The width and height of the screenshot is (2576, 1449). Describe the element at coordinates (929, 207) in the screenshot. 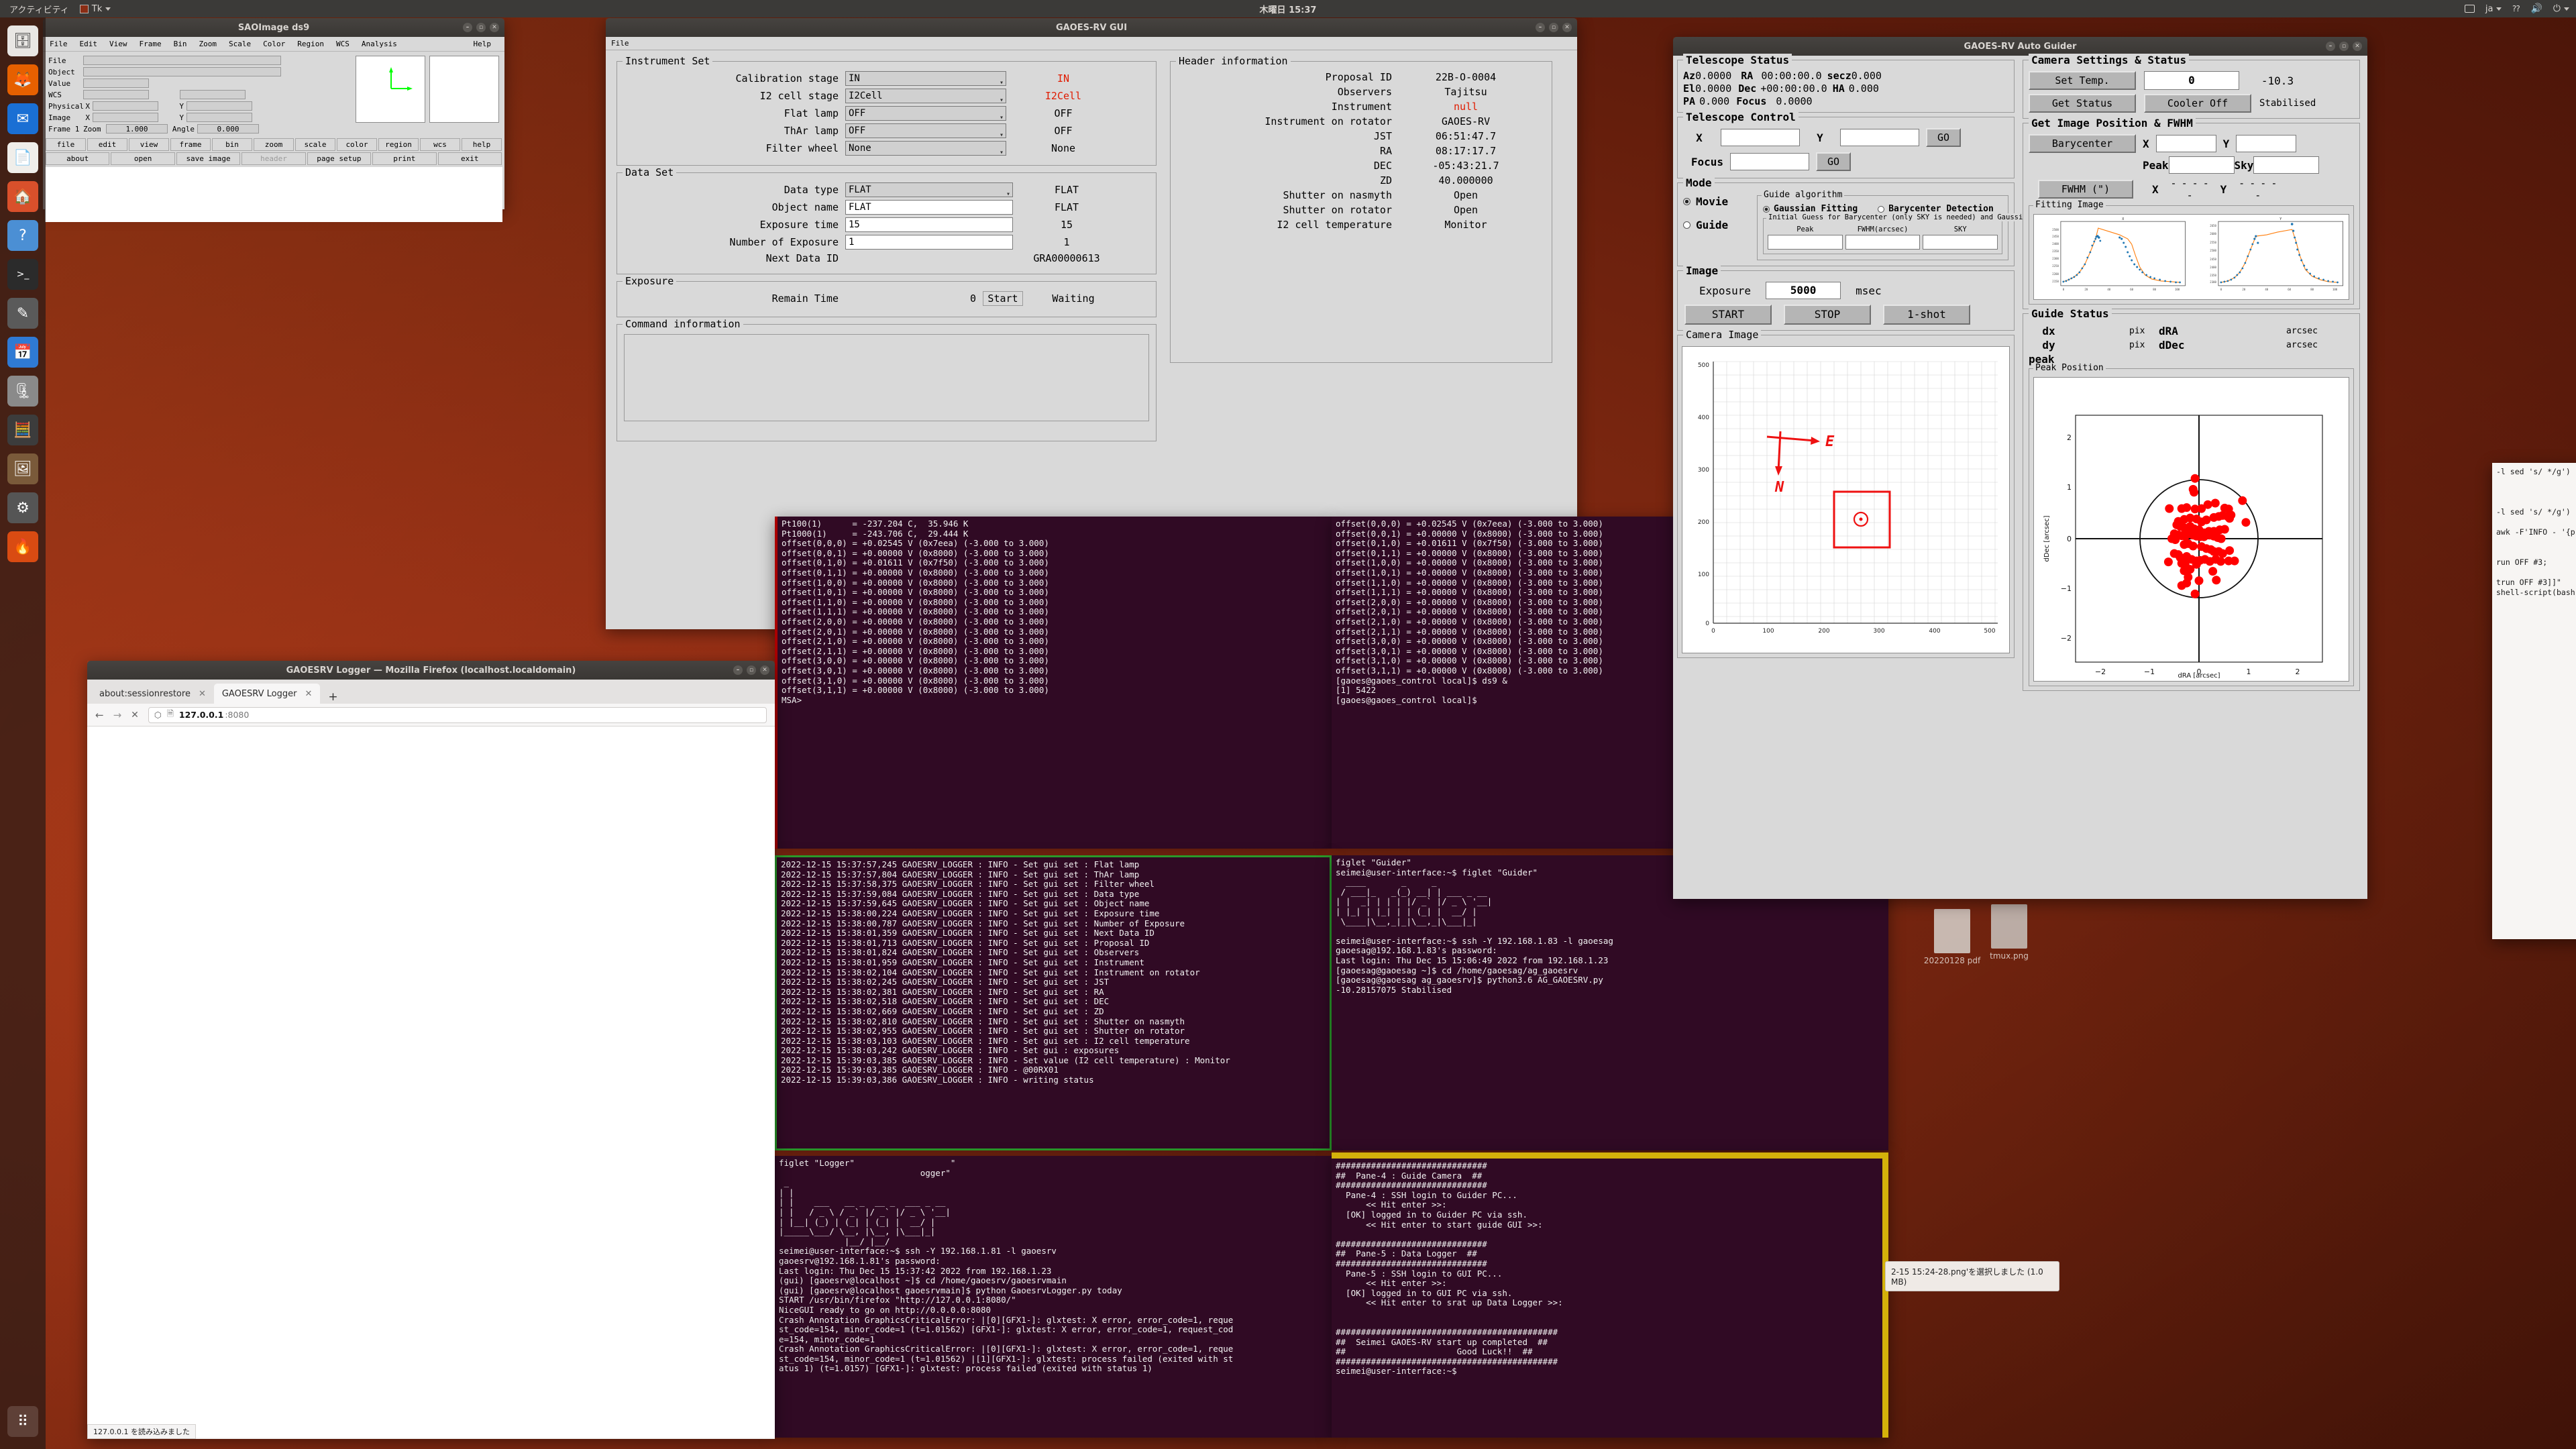

I see `input-object-name: FLAT` at that location.